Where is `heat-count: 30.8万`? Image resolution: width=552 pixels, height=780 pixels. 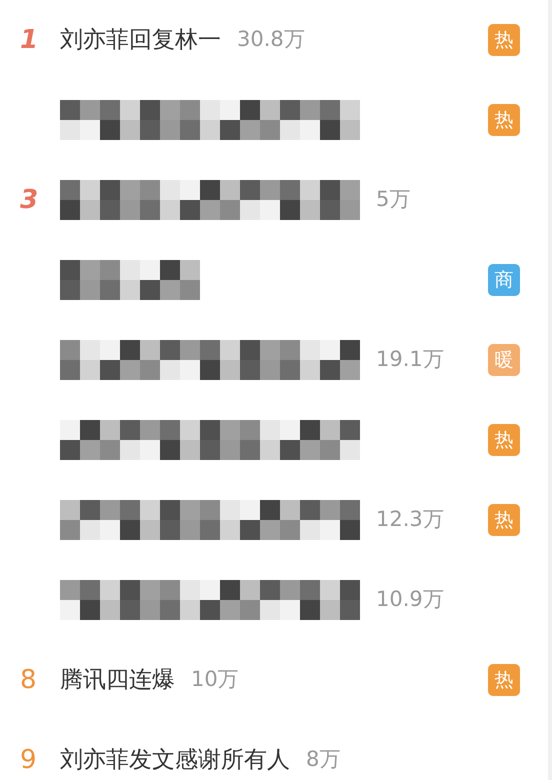
heat-count: 30.8万 is located at coordinates (271, 40).